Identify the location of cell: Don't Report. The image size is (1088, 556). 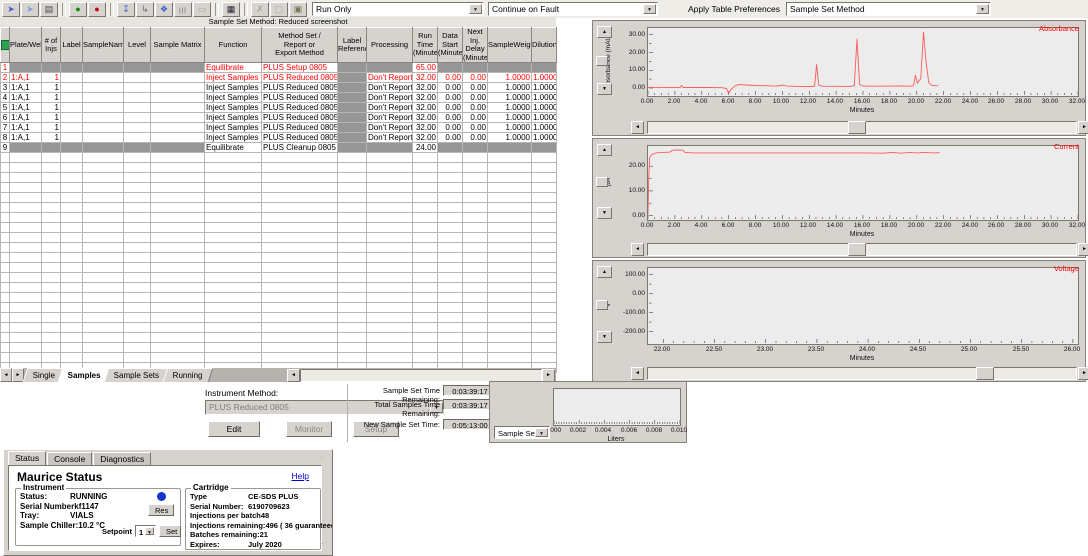
(389, 117).